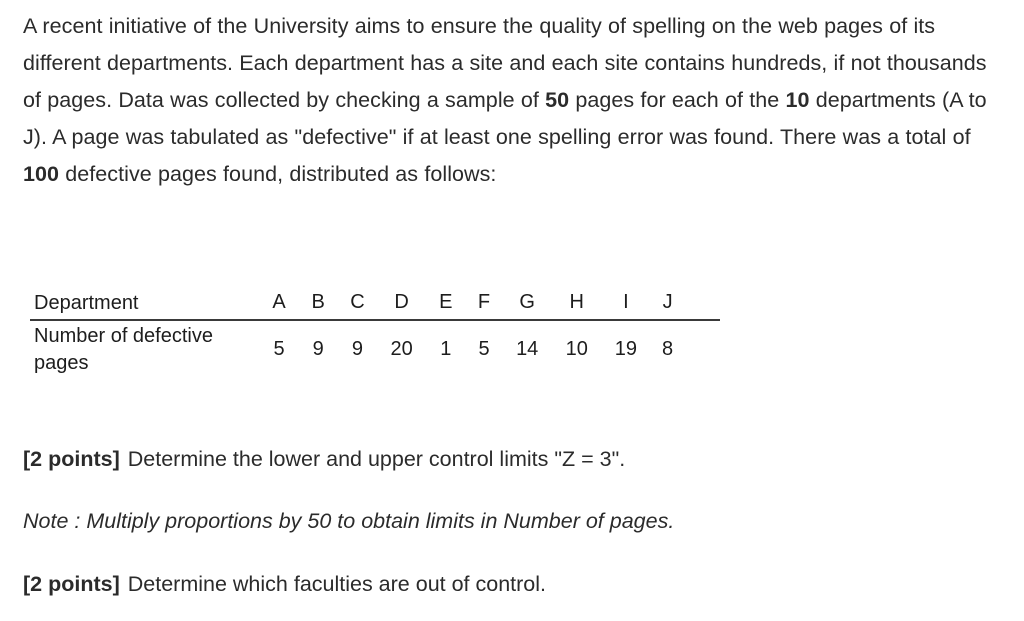  What do you see at coordinates (557, 100) in the screenshot?
I see `intro-sample-size: 50` at bounding box center [557, 100].